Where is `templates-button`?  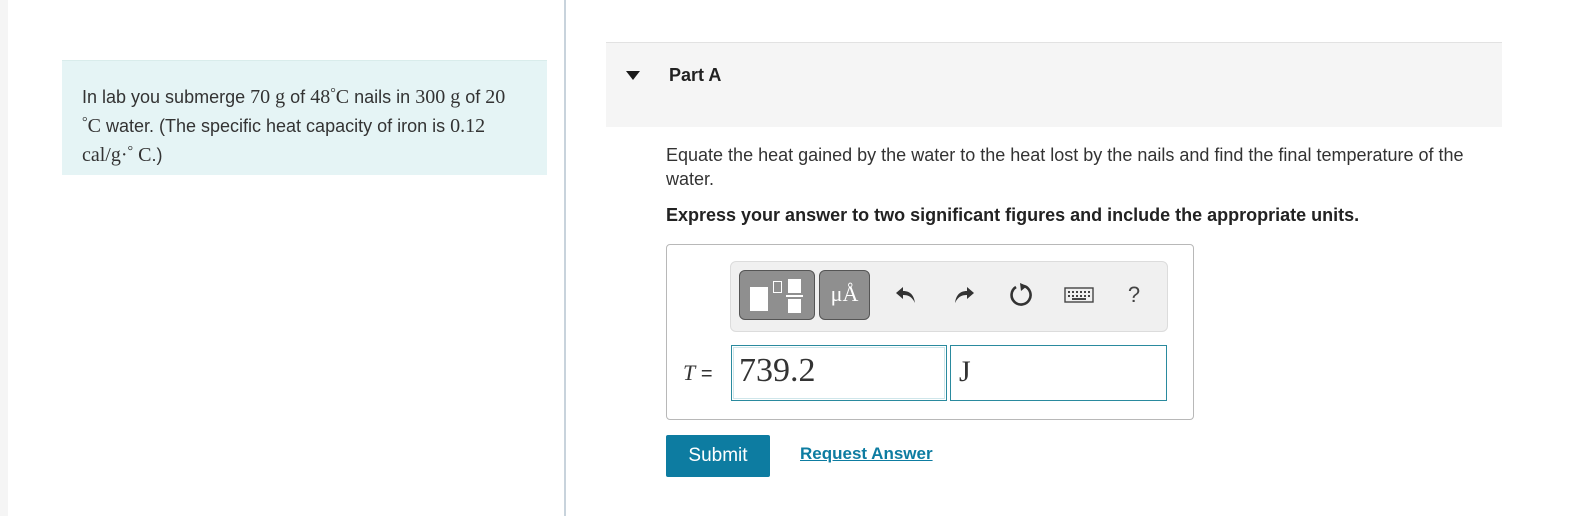
templates-button is located at coordinates (777, 295).